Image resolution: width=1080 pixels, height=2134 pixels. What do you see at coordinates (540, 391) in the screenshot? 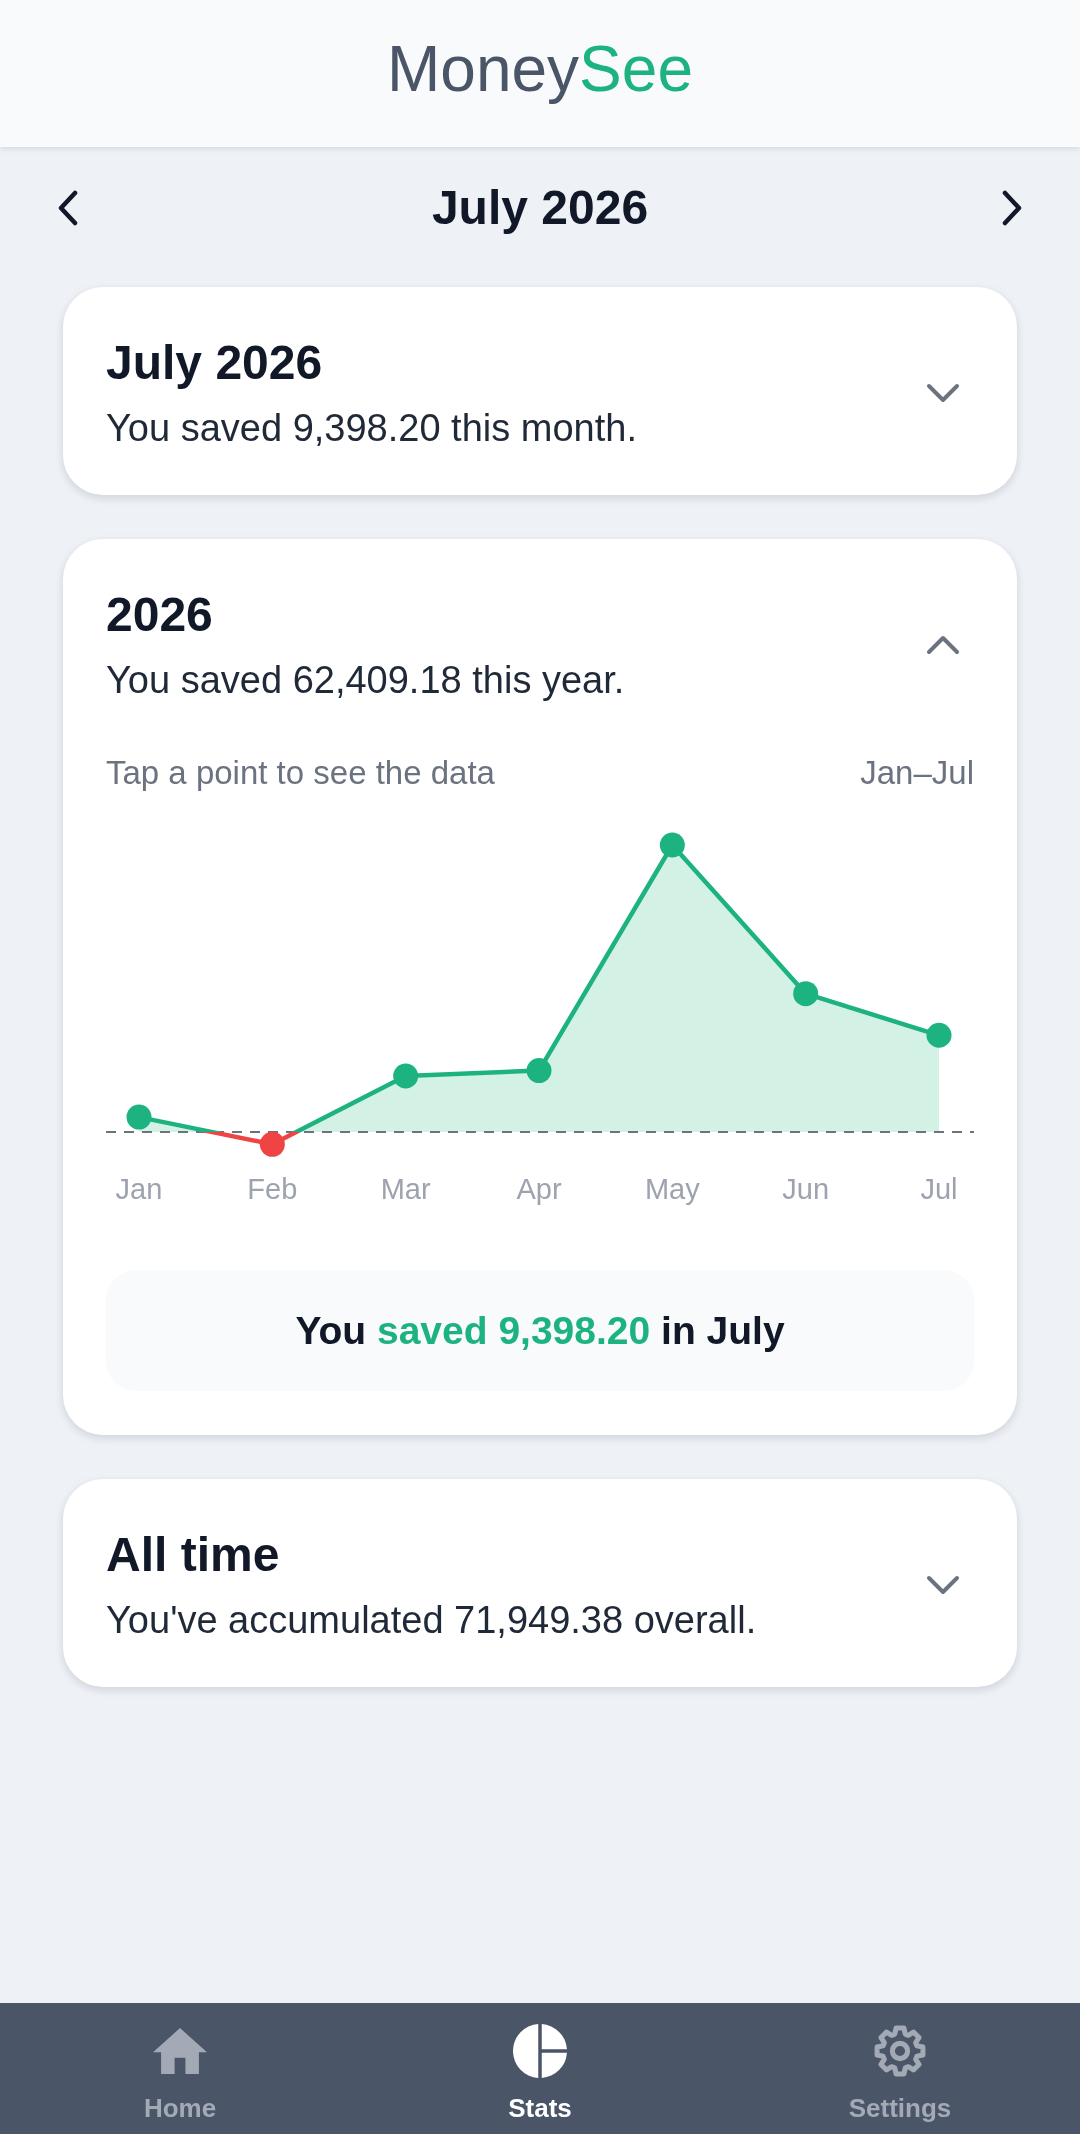
I see `summary-card: July 2026 You saved 9,398.20 this month.` at bounding box center [540, 391].